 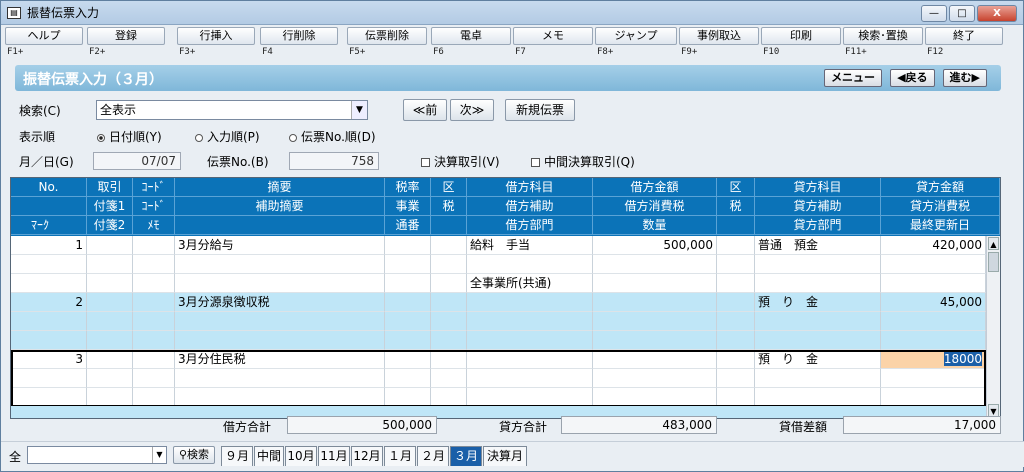 I want to click on prev-button: ≪前, so click(x=425, y=110).